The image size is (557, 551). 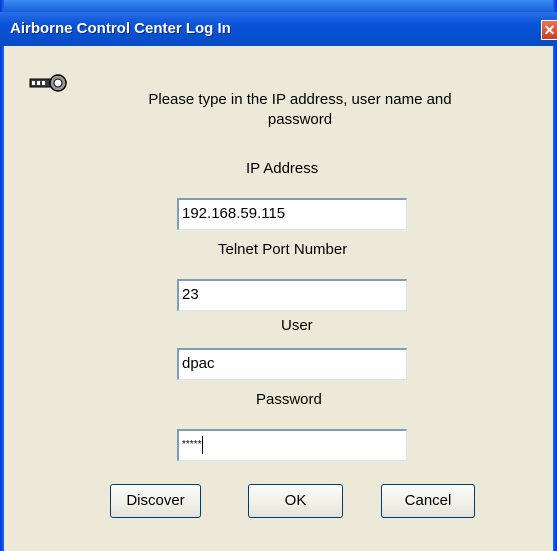 What do you see at coordinates (155, 501) in the screenshot?
I see `discover-button: Discover` at bounding box center [155, 501].